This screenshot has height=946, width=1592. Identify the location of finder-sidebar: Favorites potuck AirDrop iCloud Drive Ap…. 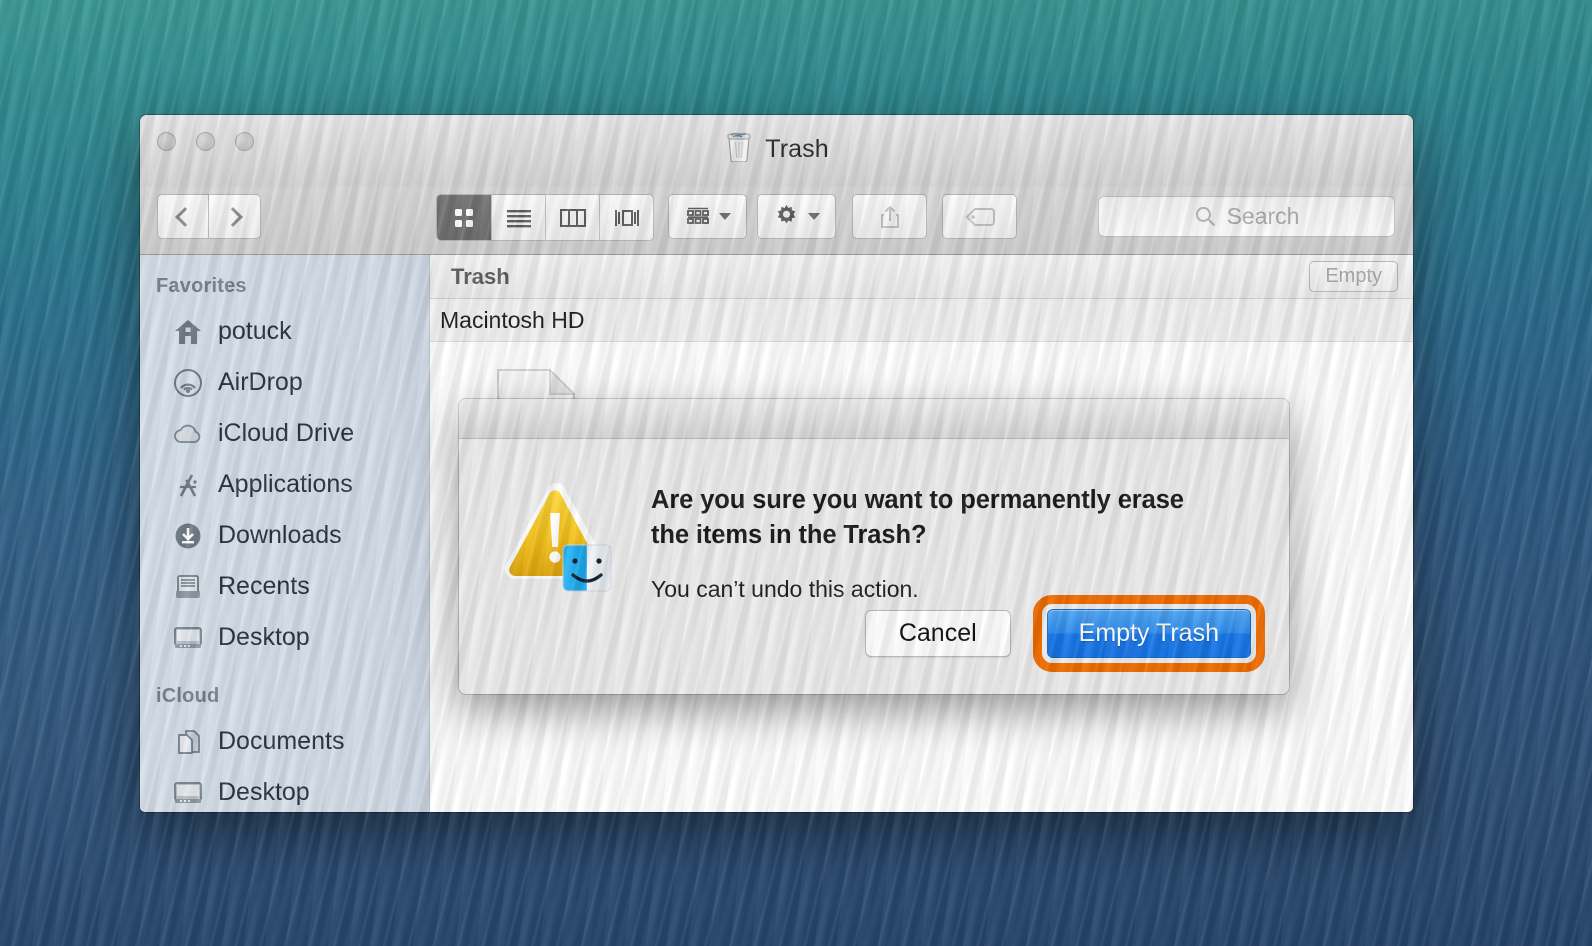
(285, 533).